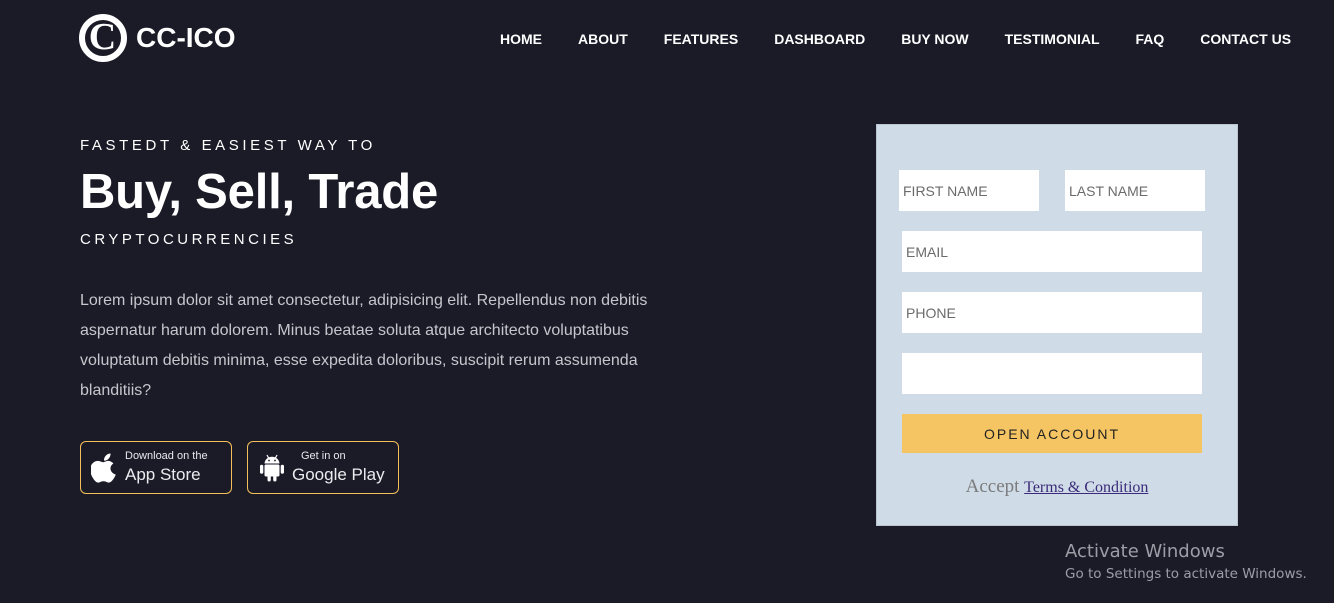  Describe the element at coordinates (1135, 190) in the screenshot. I see `last-name-input` at that location.